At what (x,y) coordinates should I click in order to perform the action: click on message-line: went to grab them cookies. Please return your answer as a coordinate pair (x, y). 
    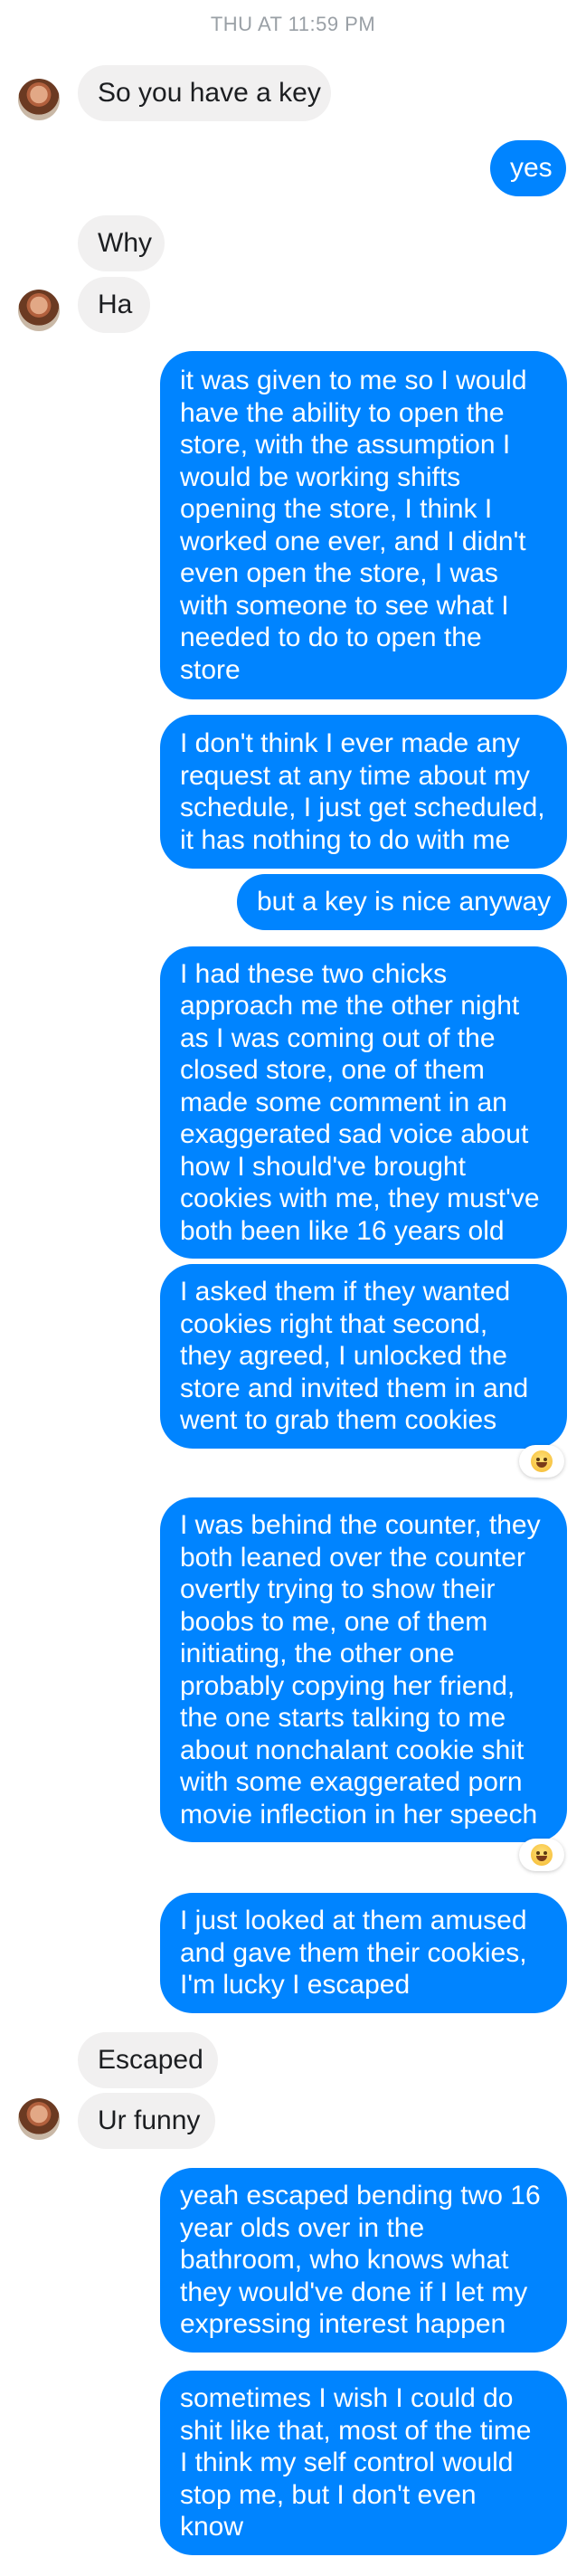
    Looking at the image, I should click on (339, 1420).